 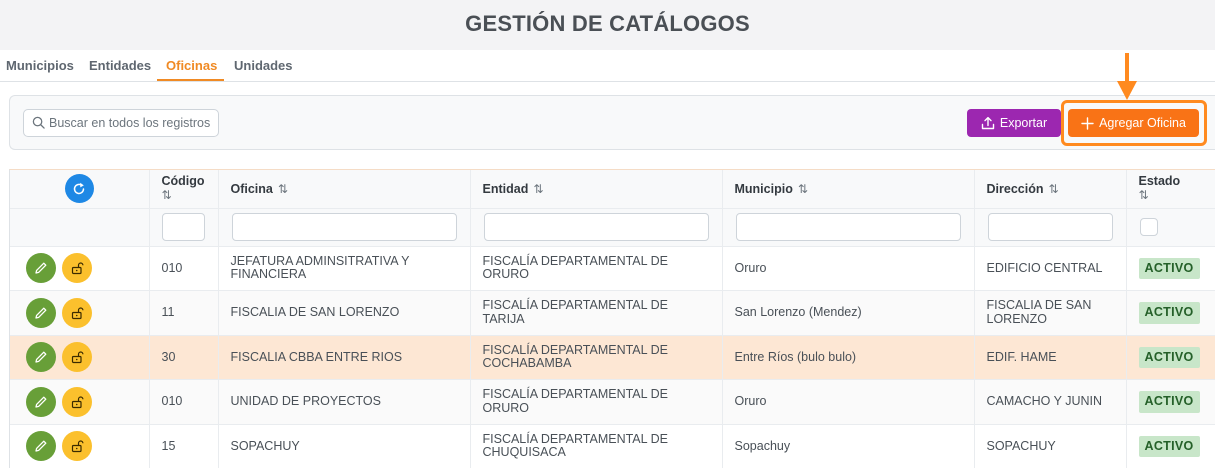 What do you see at coordinates (1023, 123) in the screenshot?
I see `export-button-label: Exportar` at bounding box center [1023, 123].